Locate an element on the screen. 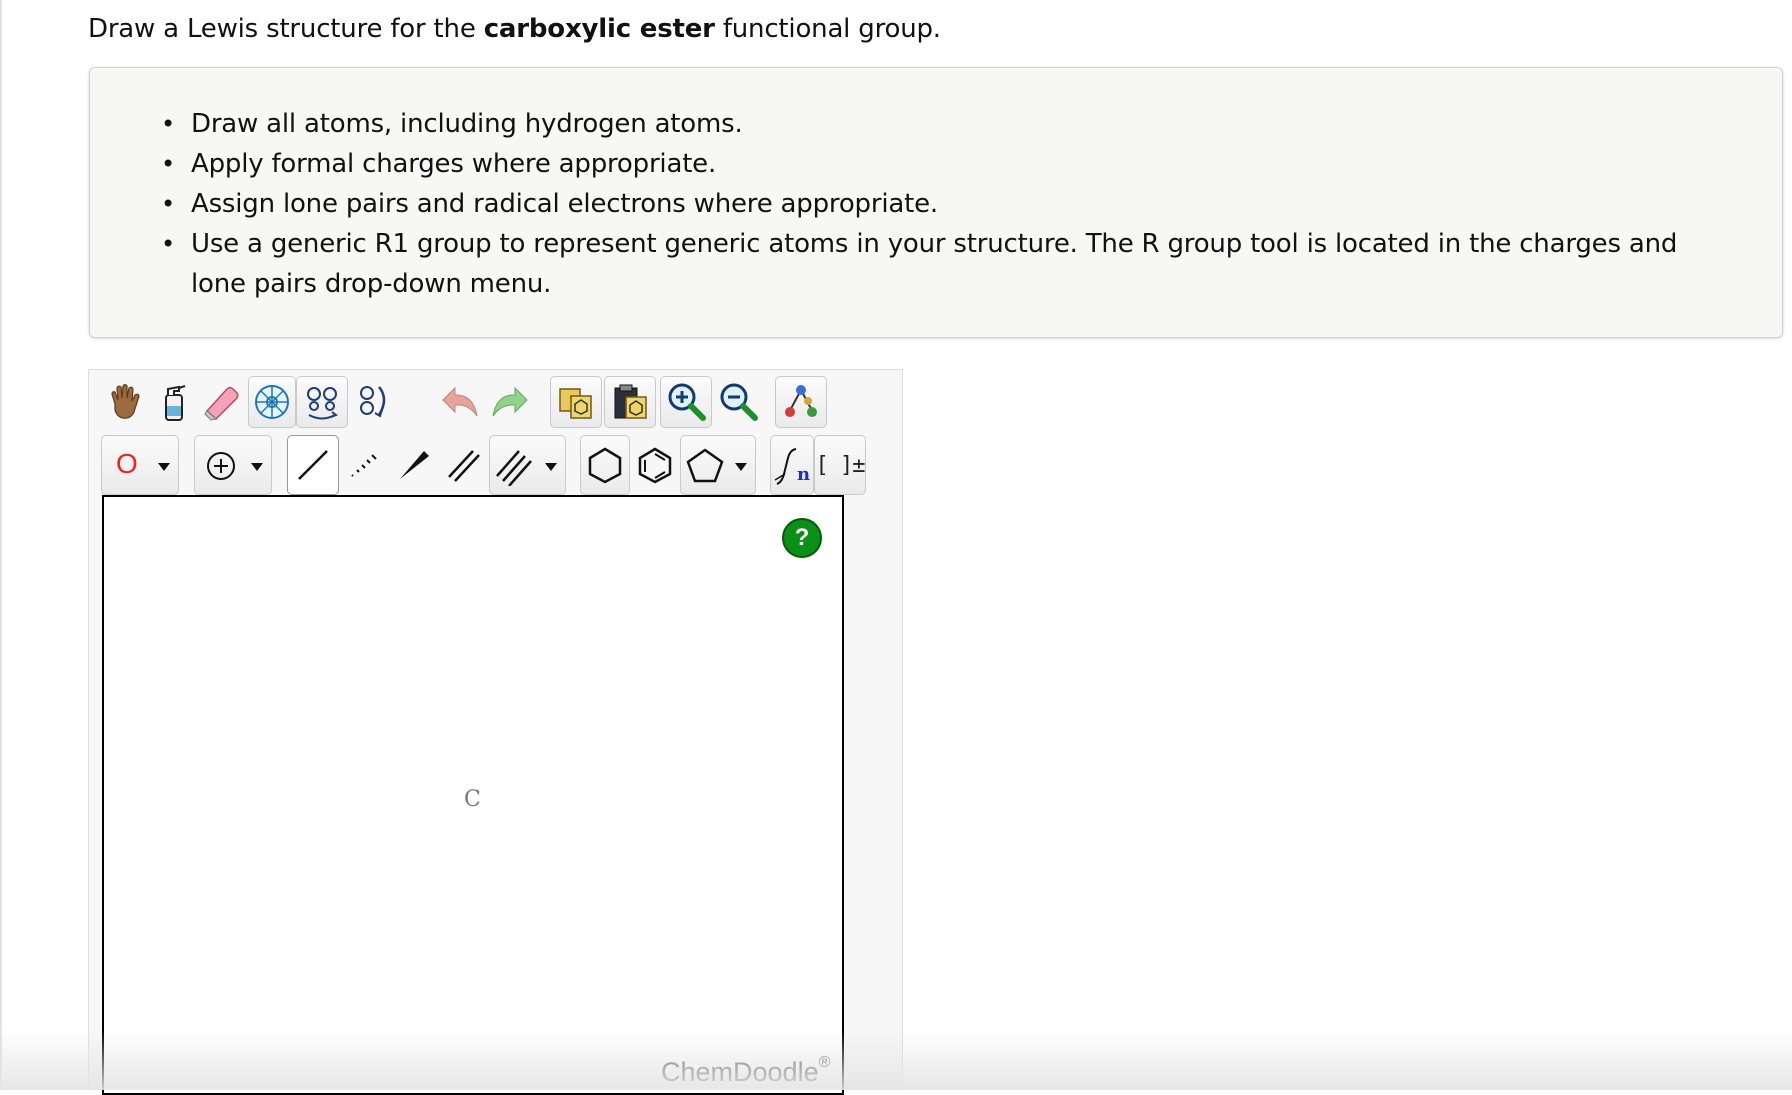 The height and width of the screenshot is (1095, 1792). clear-tool-button is located at coordinates (173, 402).